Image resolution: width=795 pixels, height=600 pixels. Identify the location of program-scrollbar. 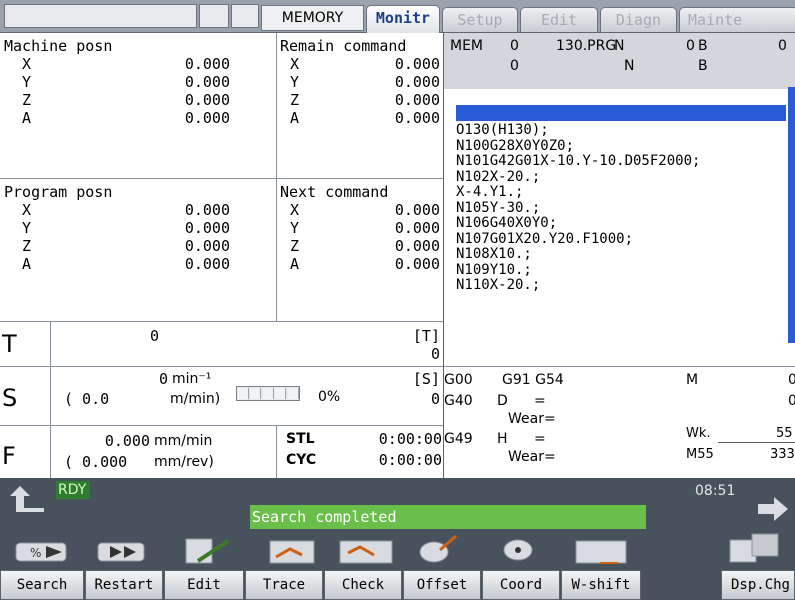
(791, 215).